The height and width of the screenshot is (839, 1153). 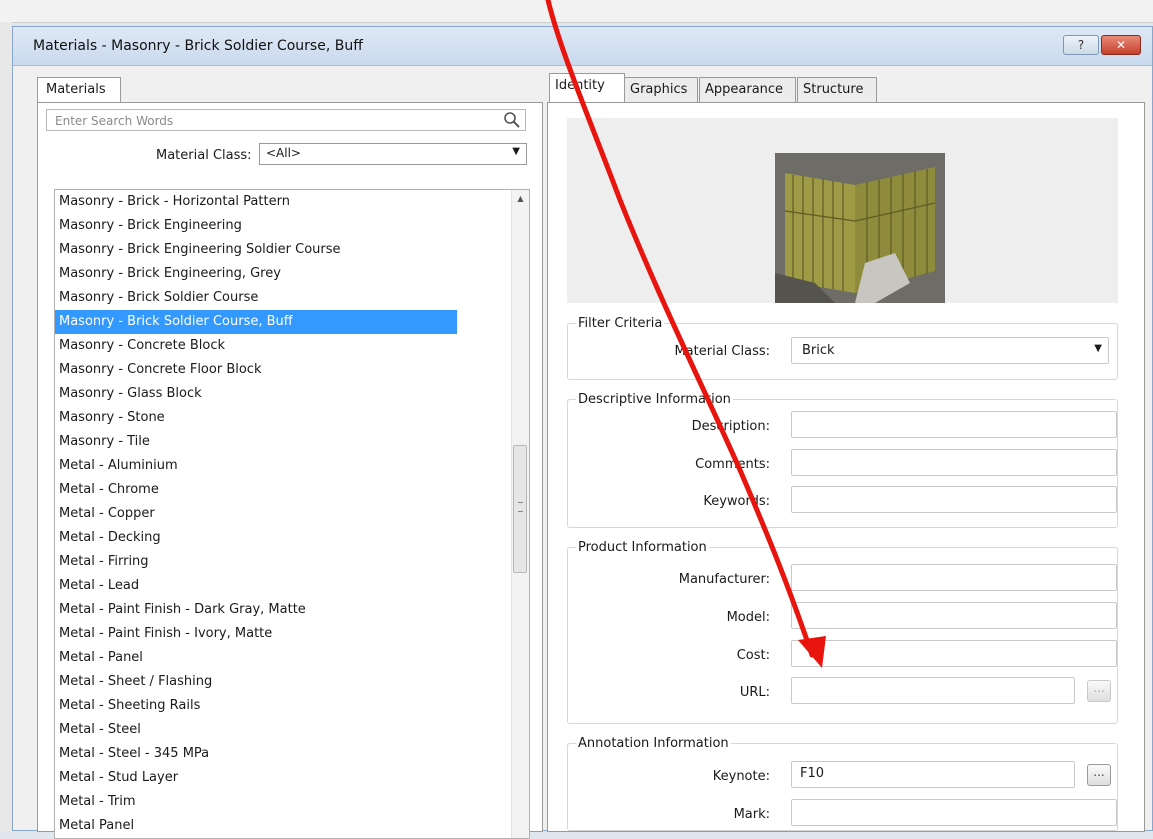 What do you see at coordinates (256, 706) in the screenshot?
I see `list-item: Metal - Sheeting Rails` at bounding box center [256, 706].